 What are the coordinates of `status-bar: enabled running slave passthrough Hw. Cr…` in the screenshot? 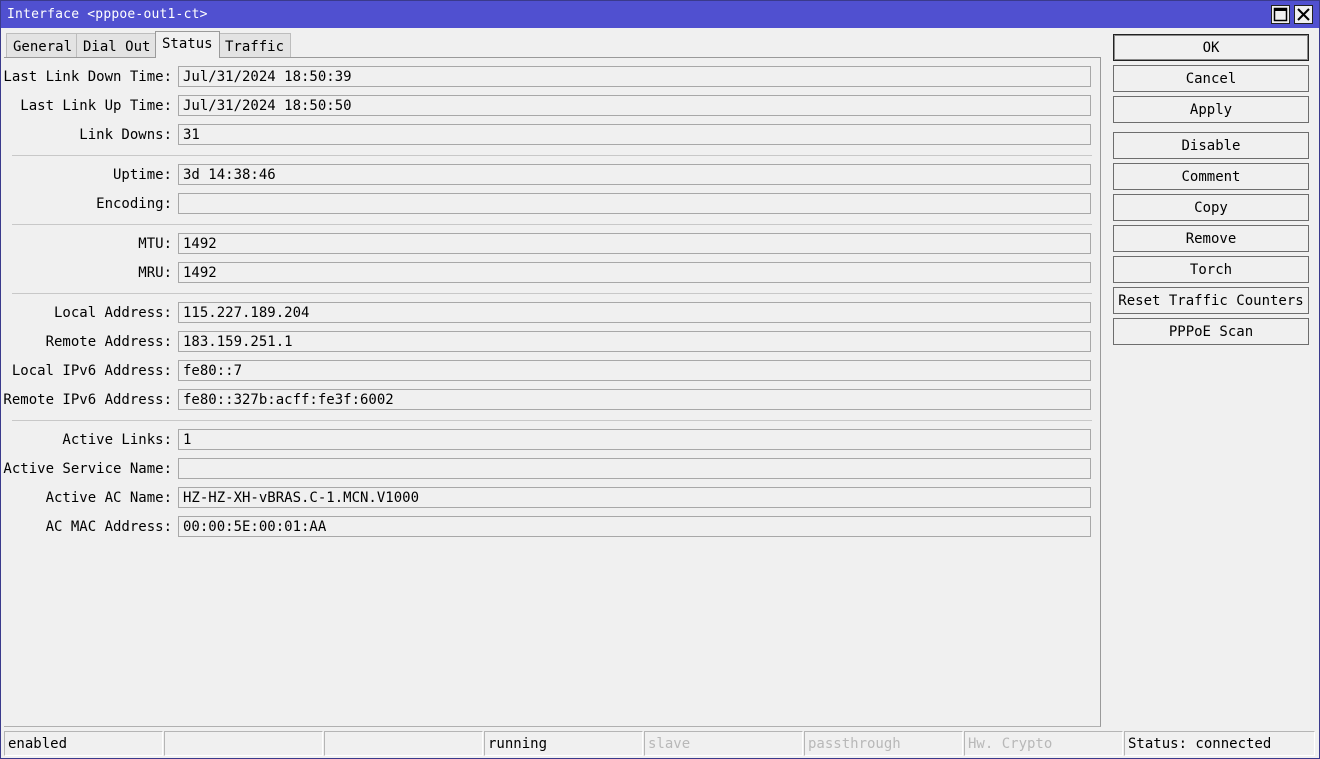 It's located at (660, 743).